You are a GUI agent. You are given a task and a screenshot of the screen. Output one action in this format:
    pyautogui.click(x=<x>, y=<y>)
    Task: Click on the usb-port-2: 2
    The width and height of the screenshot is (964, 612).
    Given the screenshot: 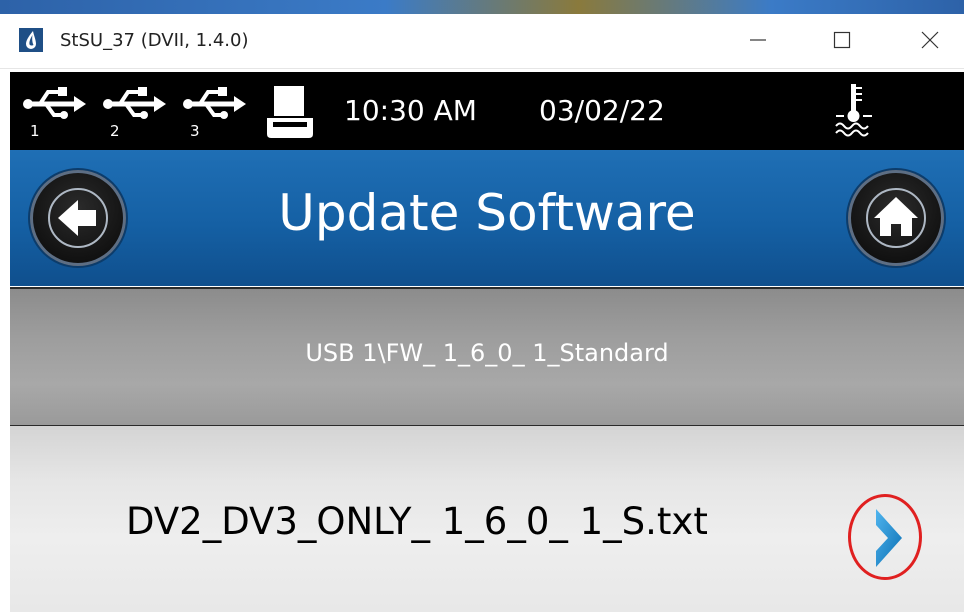 What is the action you would take?
    pyautogui.click(x=134, y=112)
    